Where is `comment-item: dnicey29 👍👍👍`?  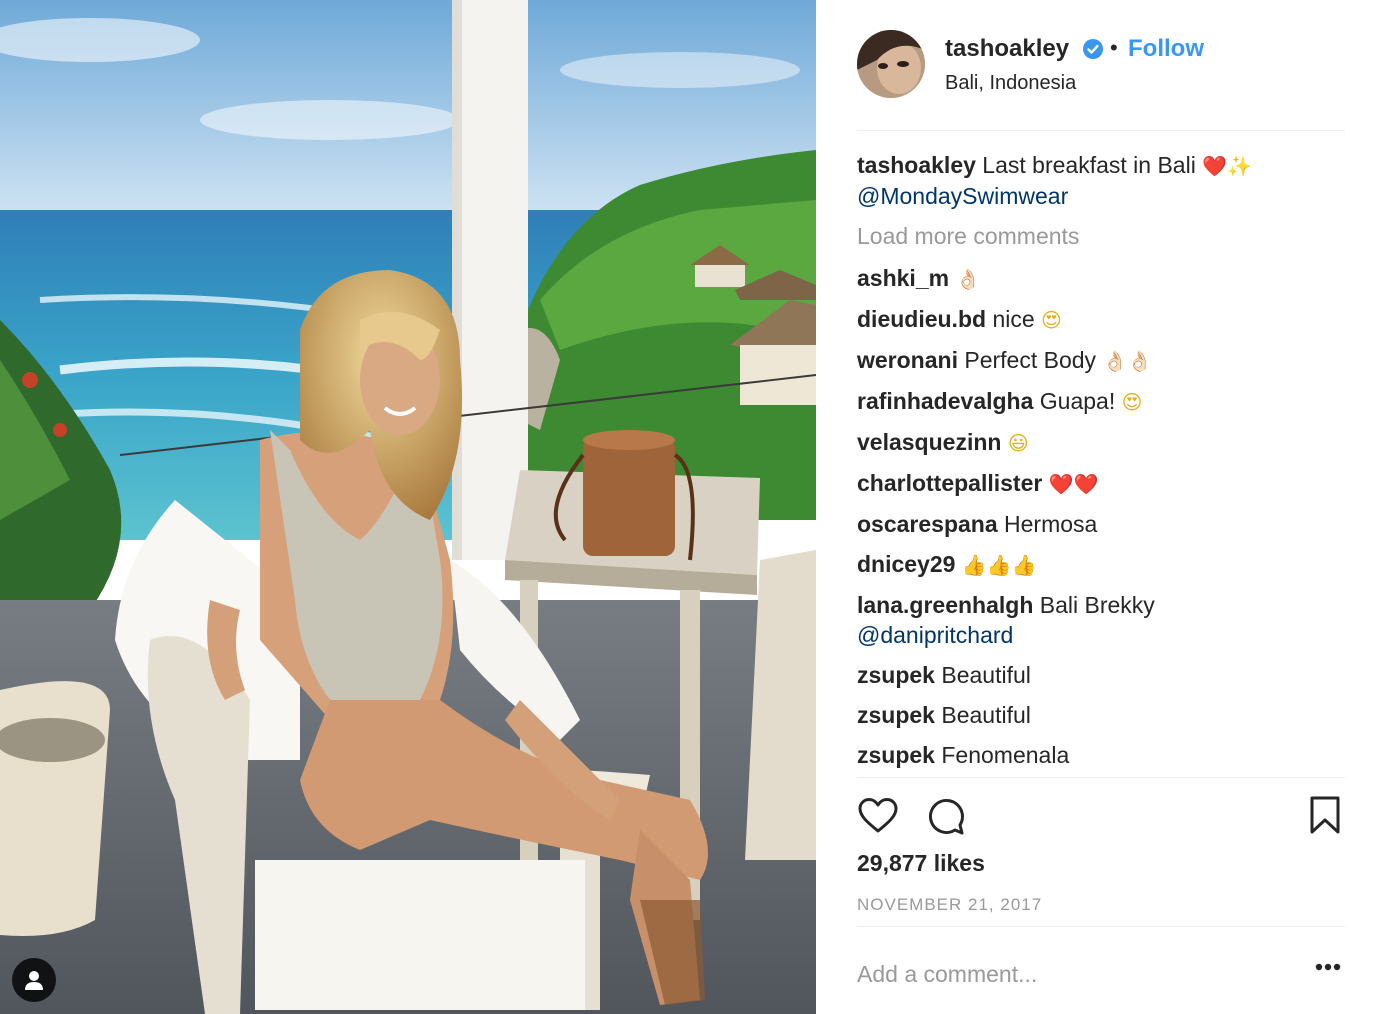 comment-item: dnicey29 👍👍👍 is located at coordinates (1101, 564).